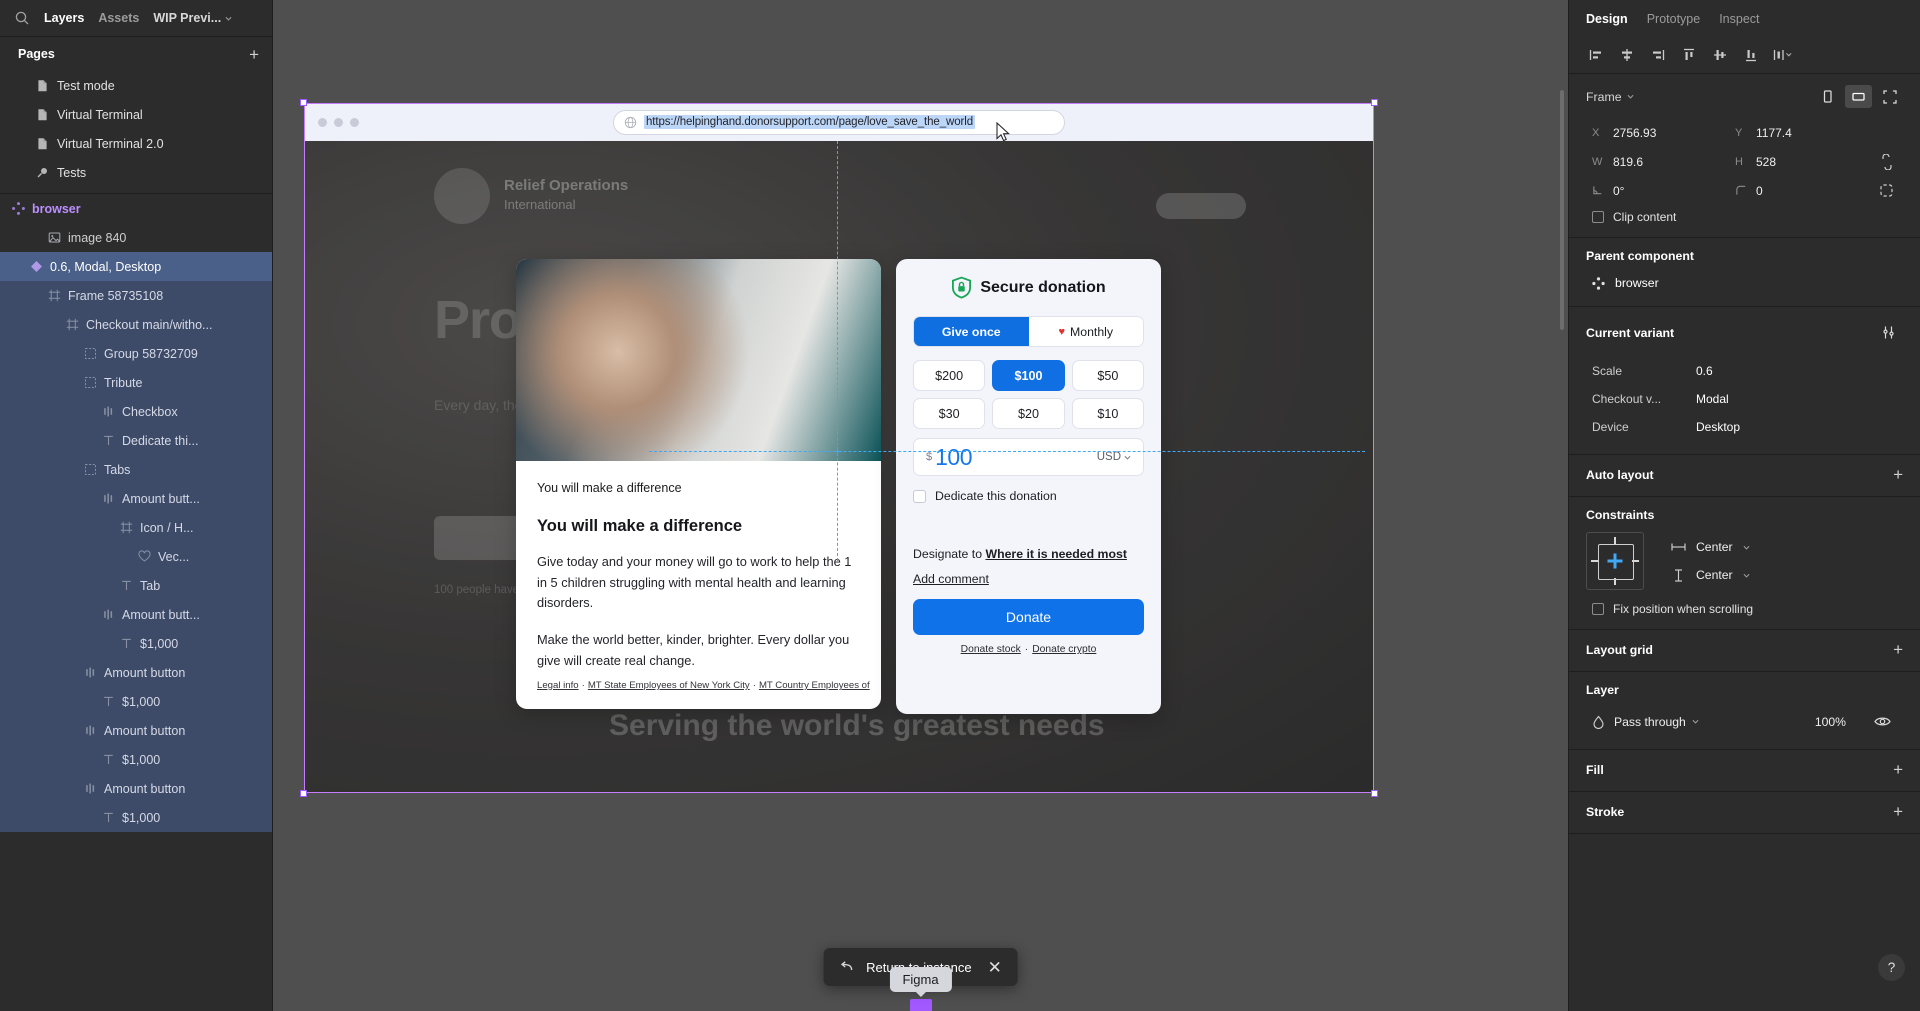 This screenshot has height=1011, width=1920. Describe the element at coordinates (1562, 210) in the screenshot. I see `canvas-scrollbar` at that location.